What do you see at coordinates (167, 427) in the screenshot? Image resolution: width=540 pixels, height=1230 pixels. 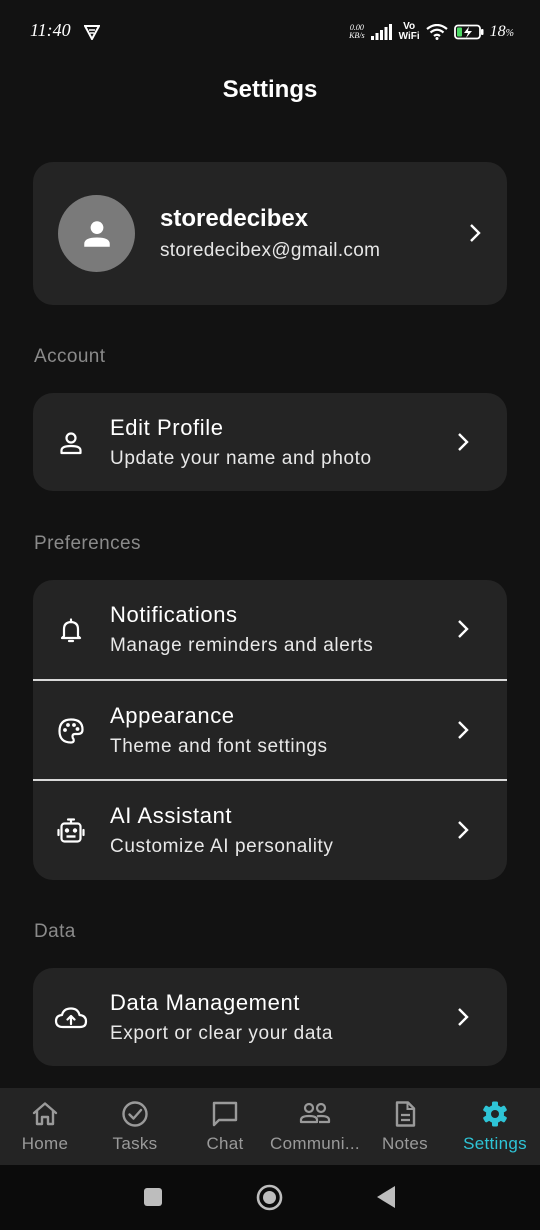 I see `item-title: Edit Profile` at bounding box center [167, 427].